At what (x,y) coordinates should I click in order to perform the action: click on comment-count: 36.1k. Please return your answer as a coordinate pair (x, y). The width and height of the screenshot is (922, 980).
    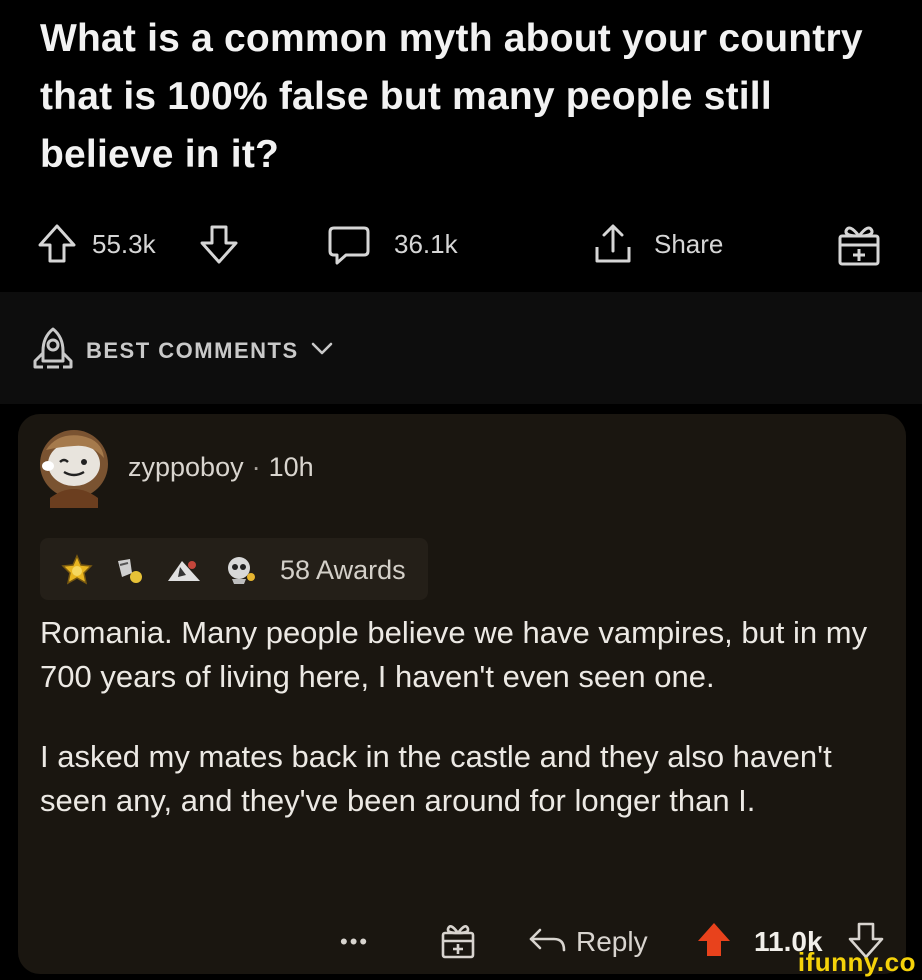
    Looking at the image, I should click on (426, 243).